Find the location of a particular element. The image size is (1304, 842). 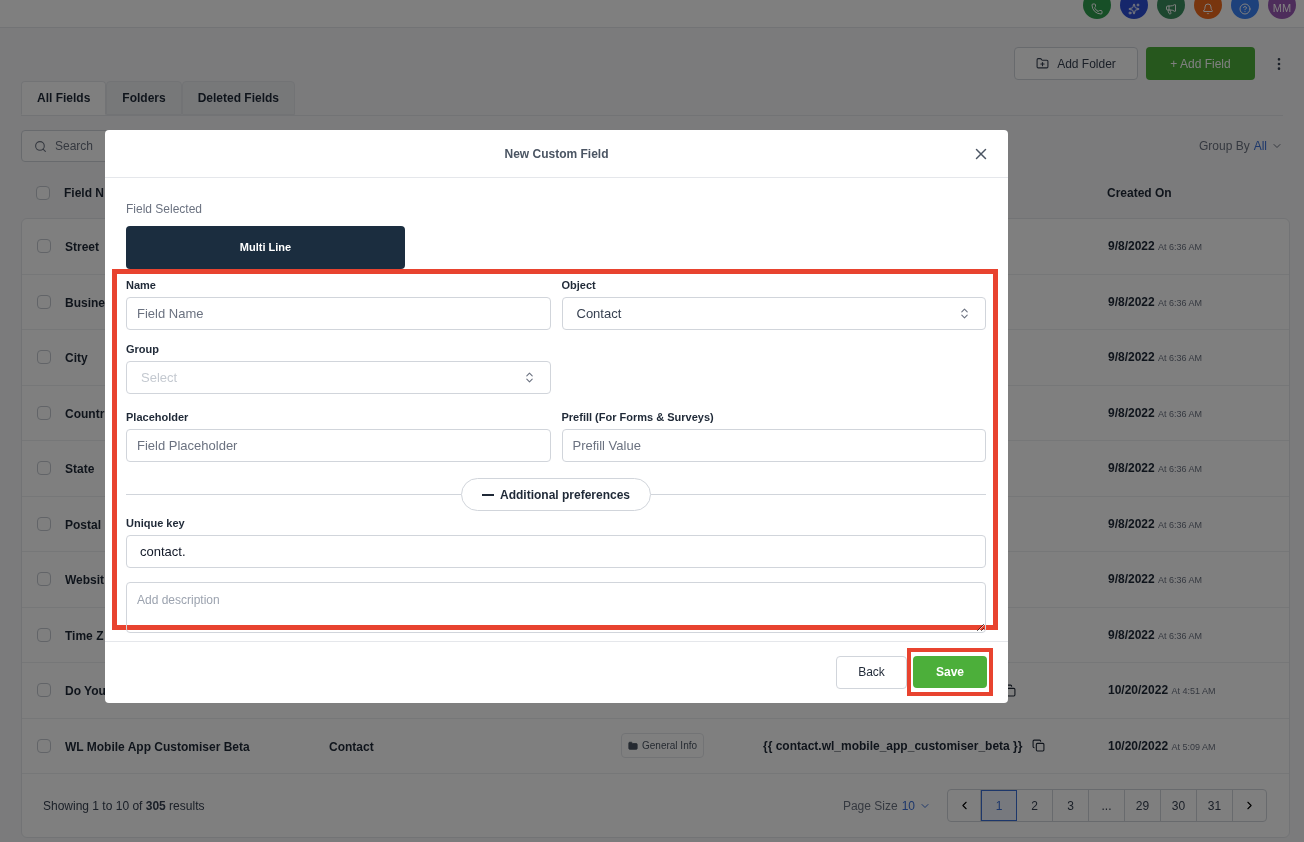

save-button: Save is located at coordinates (950, 672).